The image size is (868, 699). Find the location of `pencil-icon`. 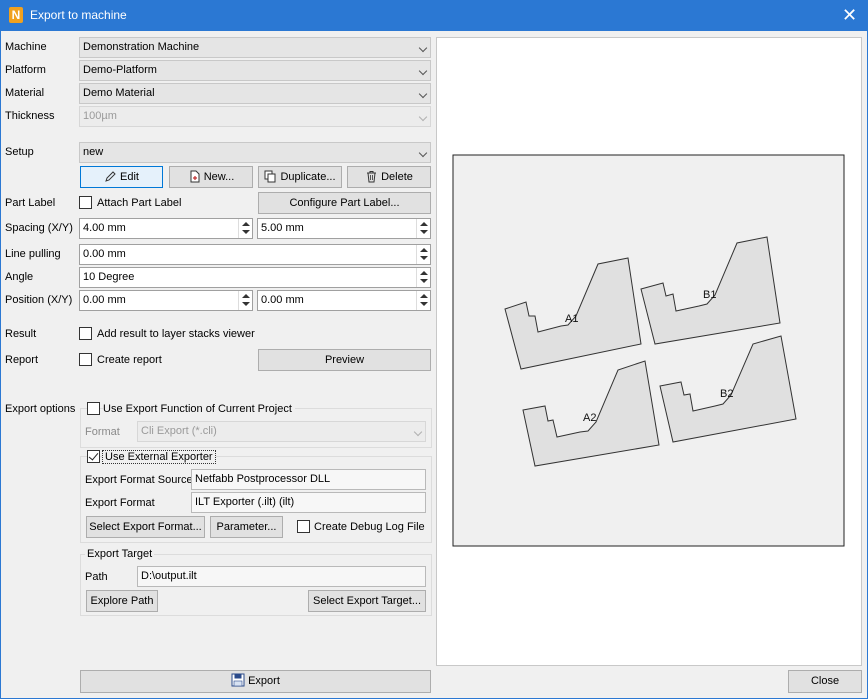

pencil-icon is located at coordinates (110, 176).